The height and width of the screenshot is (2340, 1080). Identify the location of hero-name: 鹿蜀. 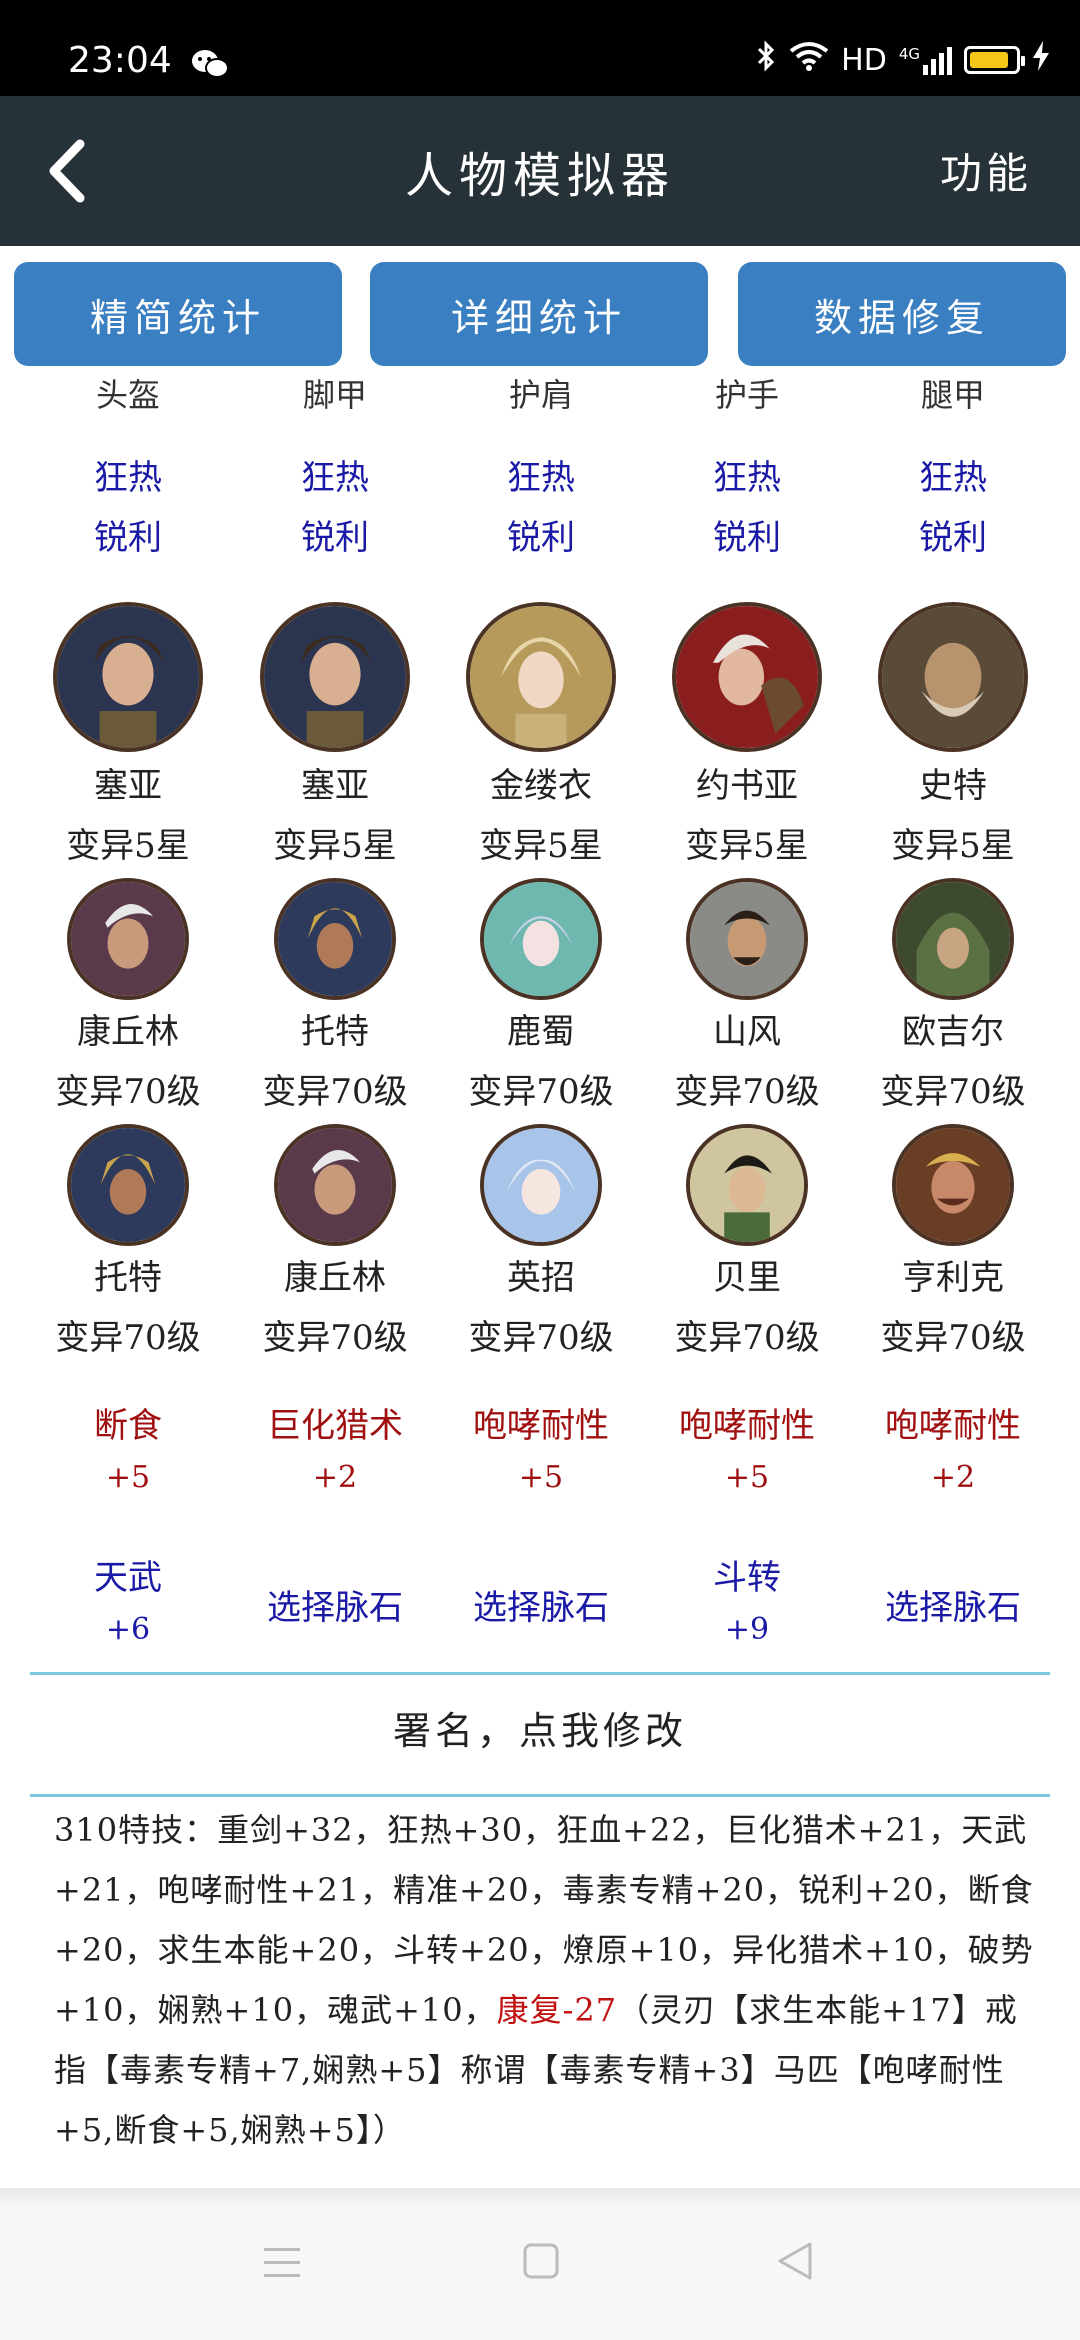
(541, 1032).